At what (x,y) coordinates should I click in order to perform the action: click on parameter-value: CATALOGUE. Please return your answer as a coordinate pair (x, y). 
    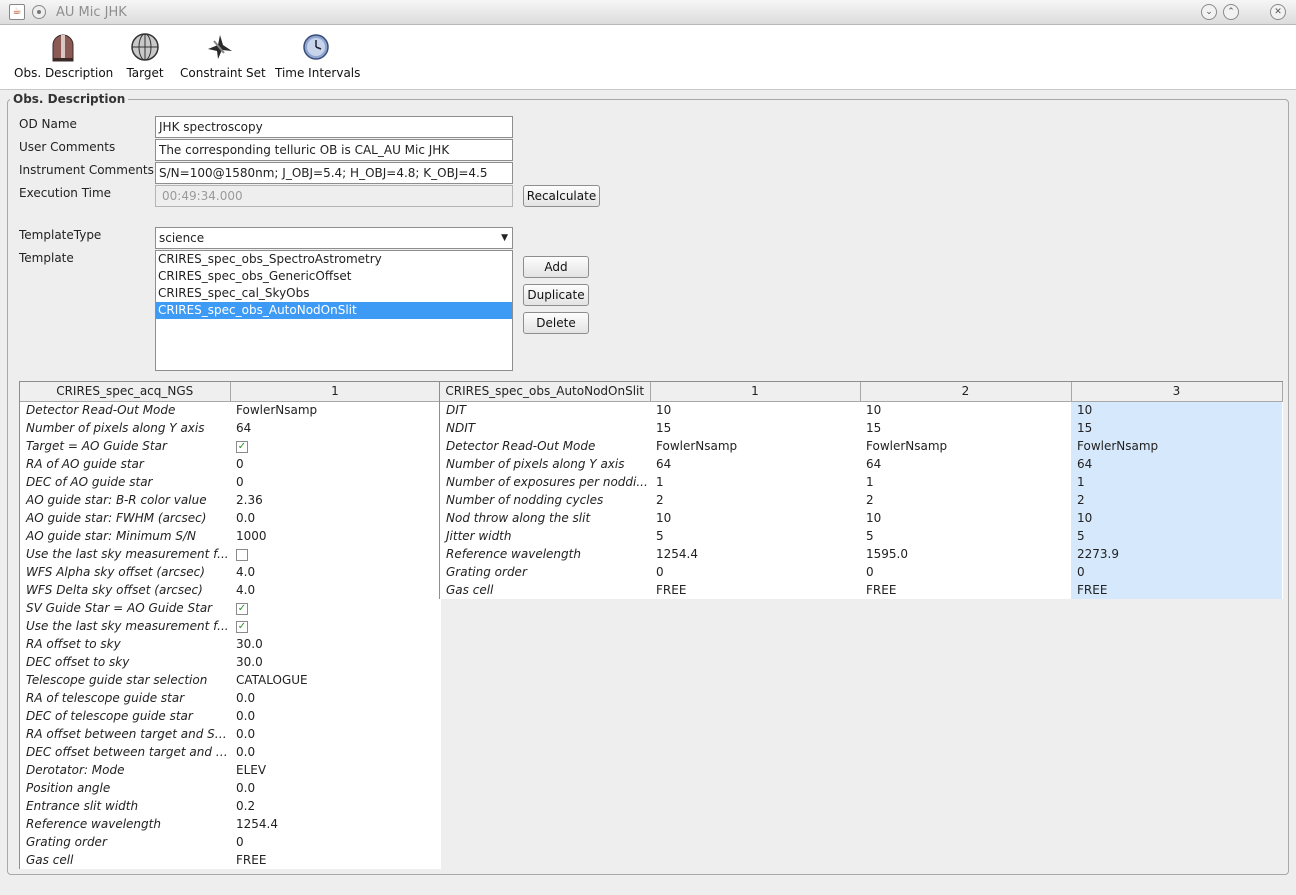
    Looking at the image, I should click on (335, 680).